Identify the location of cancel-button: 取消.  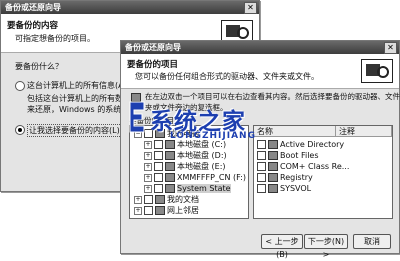
(372, 241).